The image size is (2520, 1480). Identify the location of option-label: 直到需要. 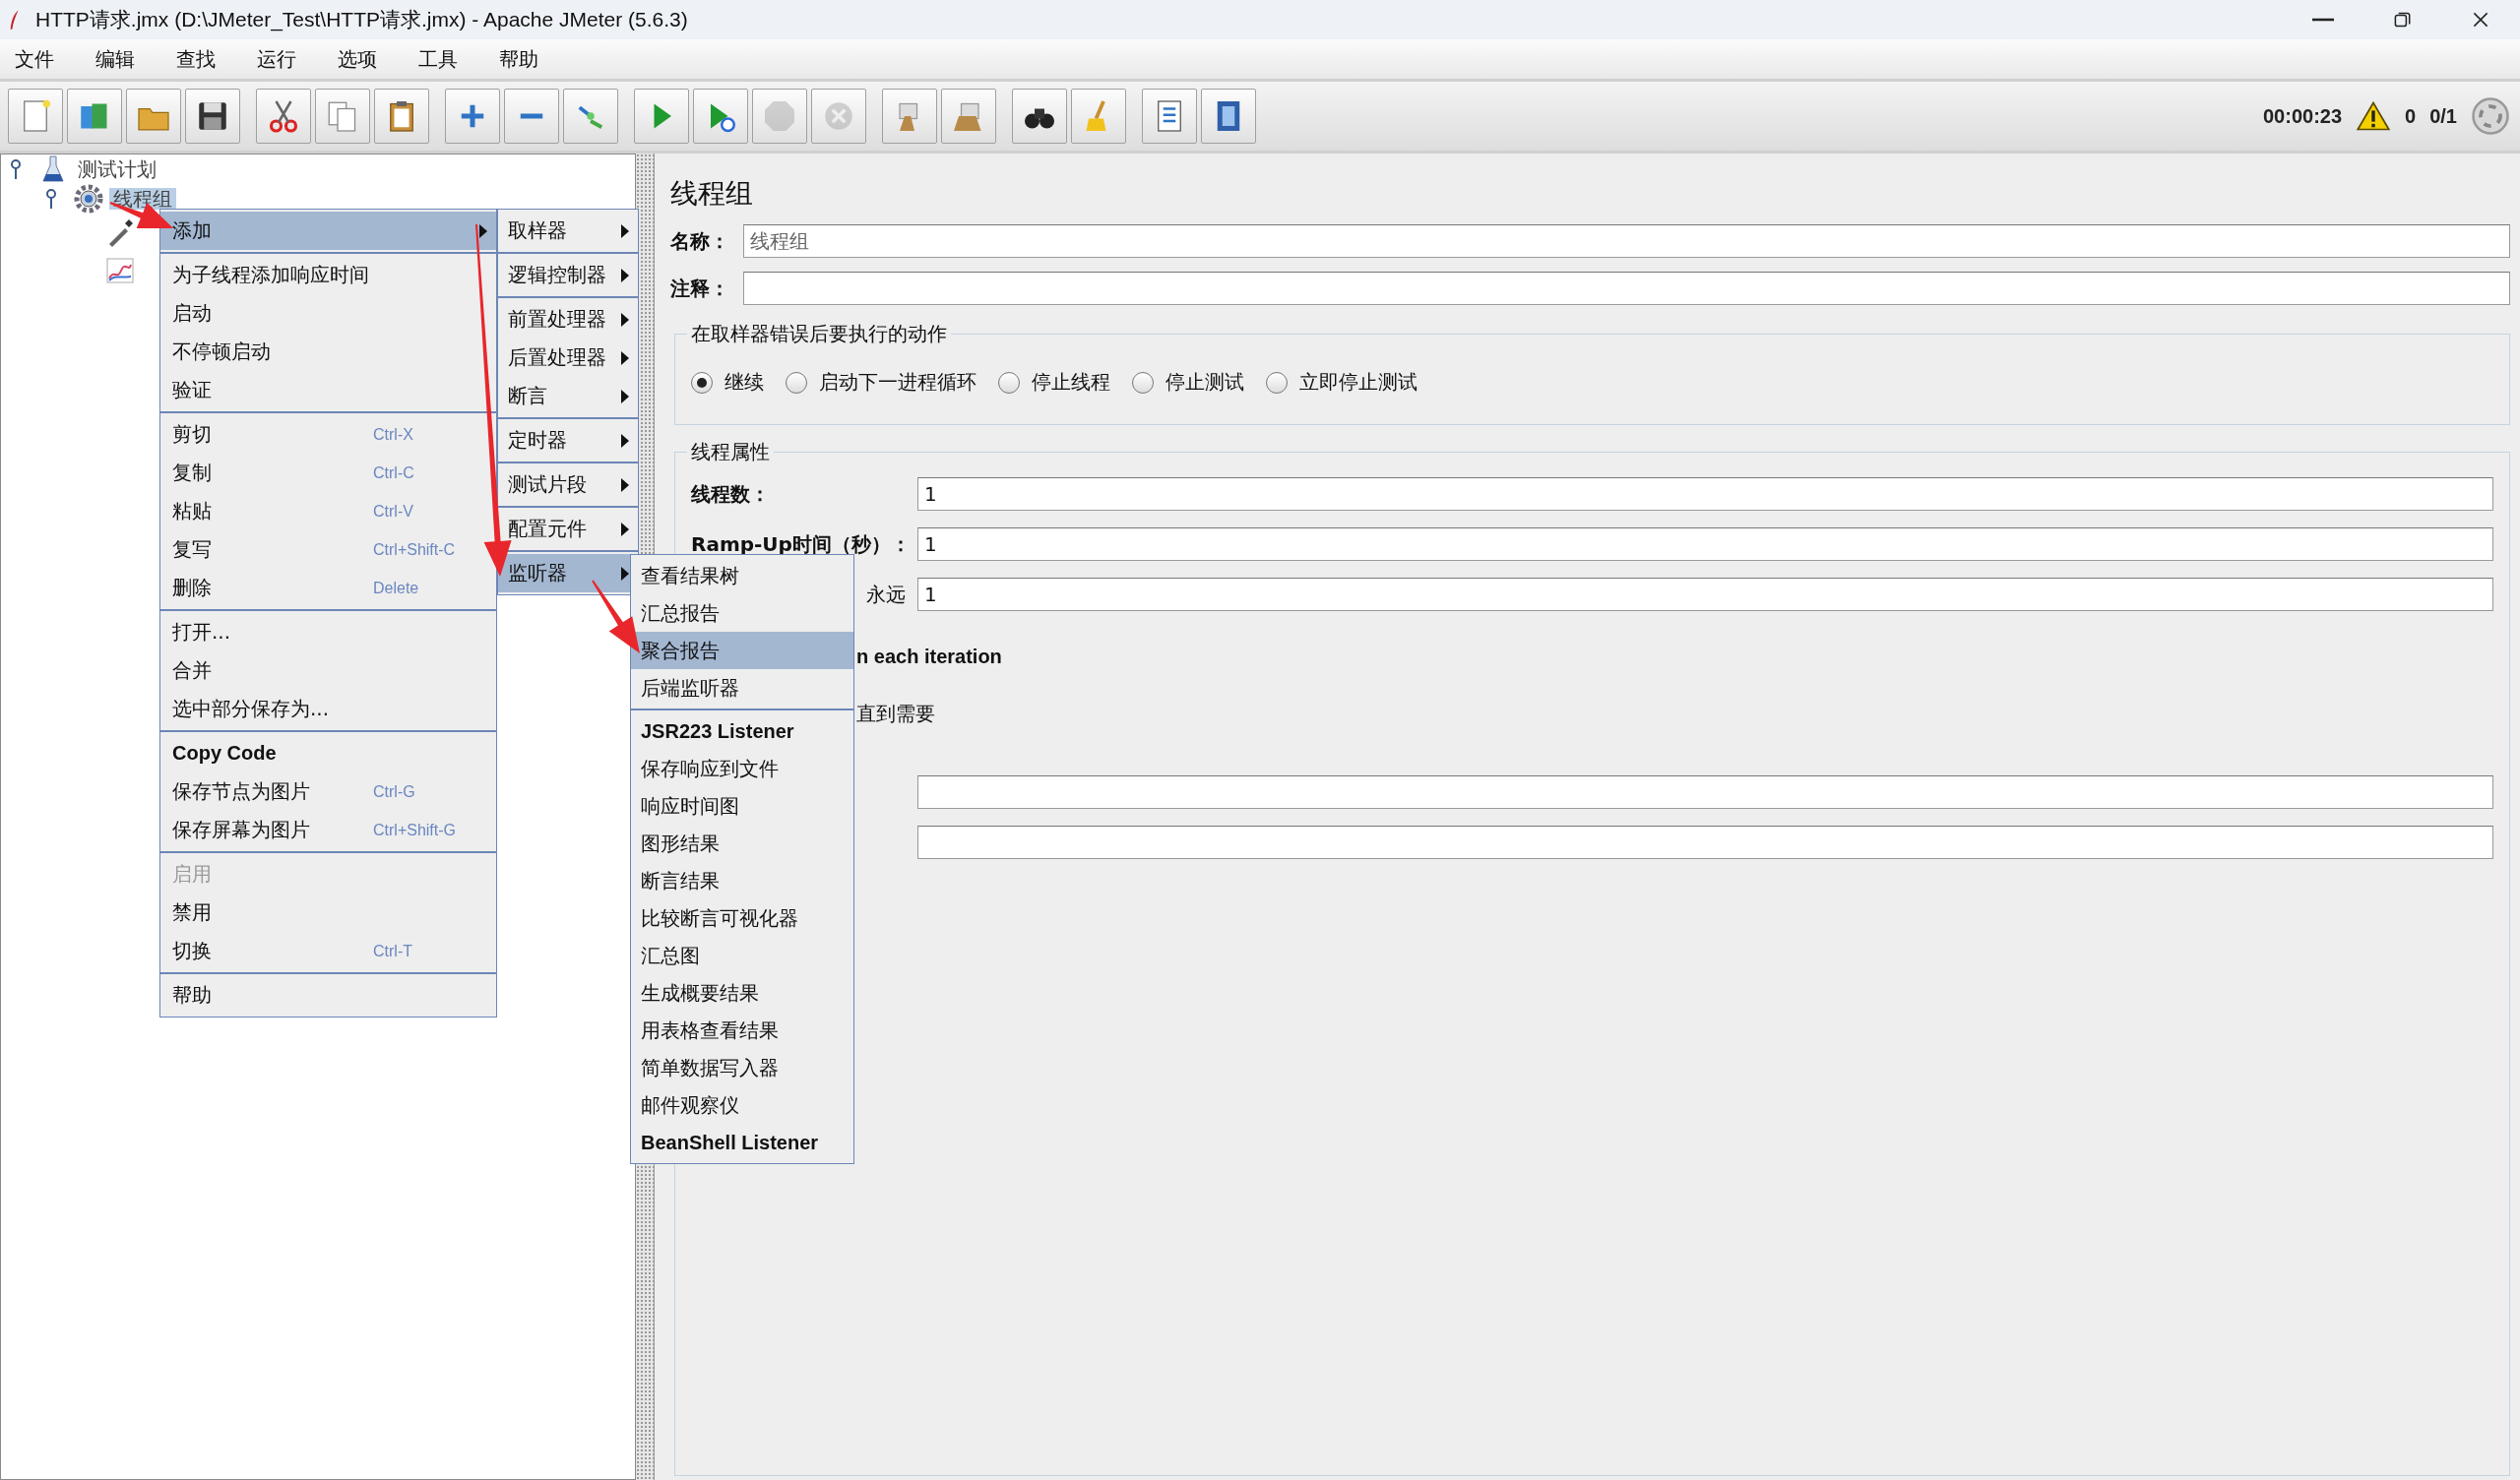
(895, 713).